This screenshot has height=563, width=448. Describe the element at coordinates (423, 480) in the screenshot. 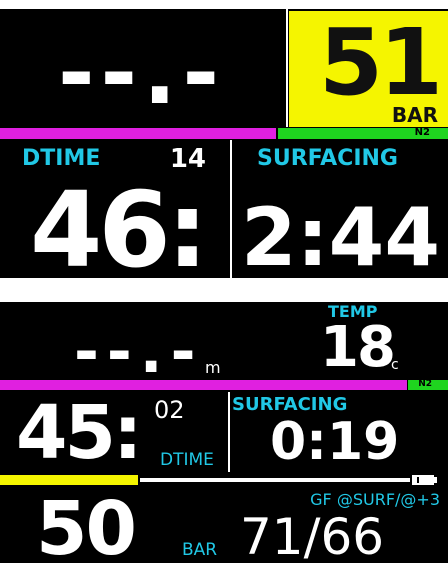

I see `battery-icon` at that location.